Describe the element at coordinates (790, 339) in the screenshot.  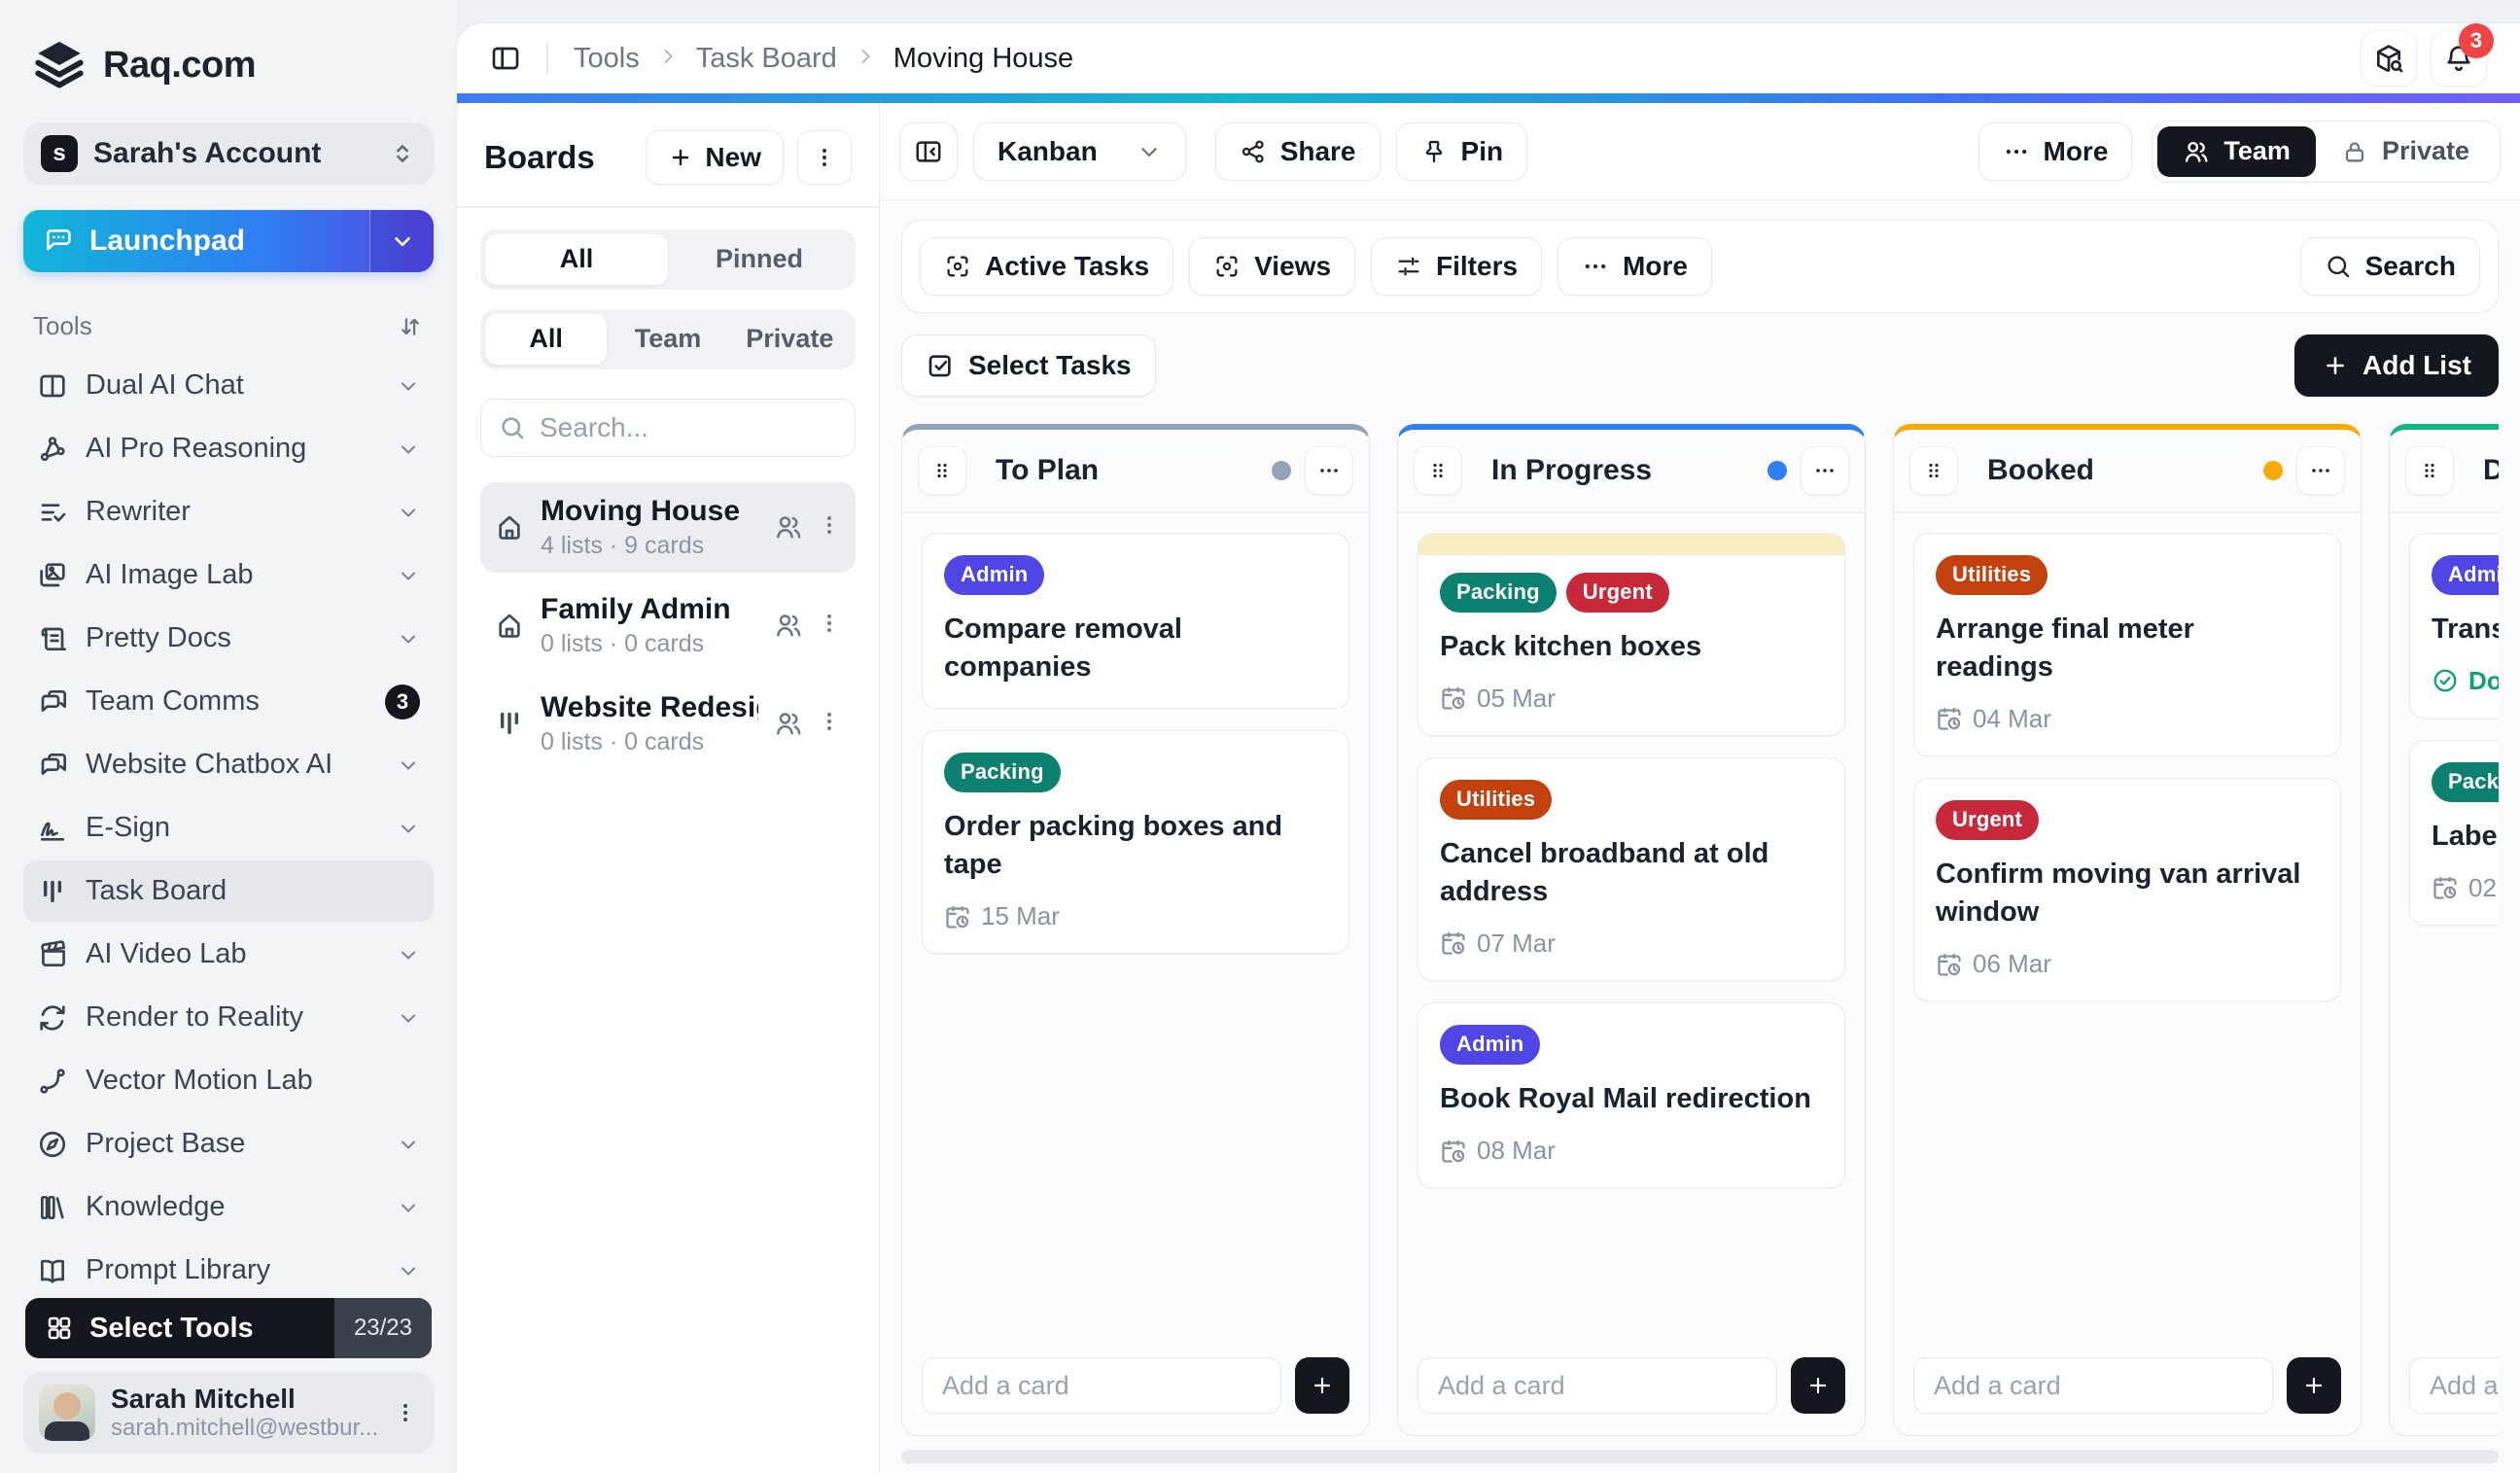
I see `scope-tab-private: Private` at that location.